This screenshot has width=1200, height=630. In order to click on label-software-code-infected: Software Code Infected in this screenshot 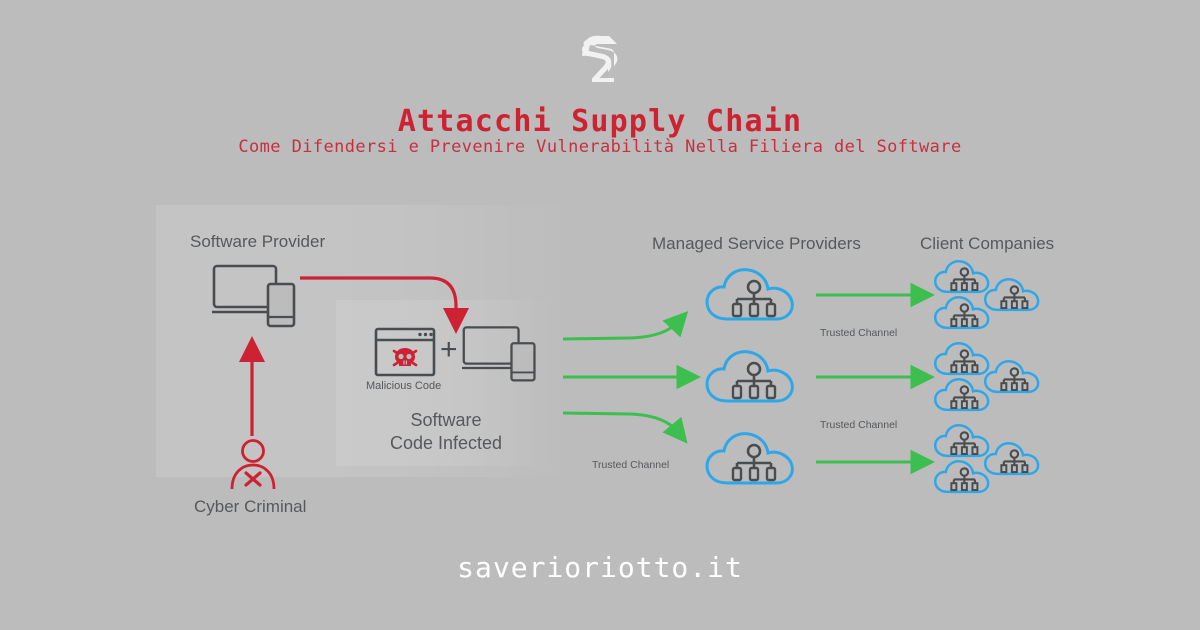, I will do `click(446, 432)`.